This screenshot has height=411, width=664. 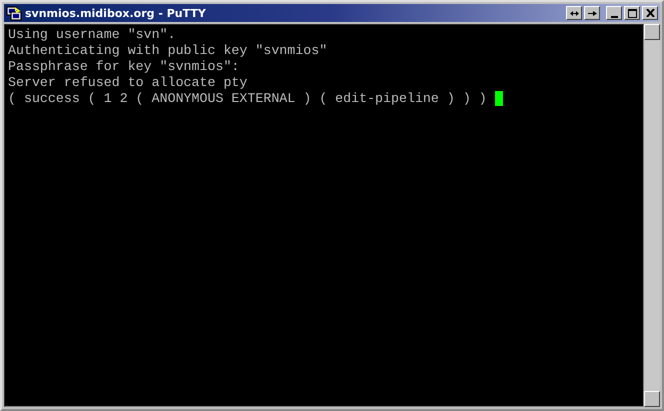 I want to click on maximize-icon, so click(x=632, y=13).